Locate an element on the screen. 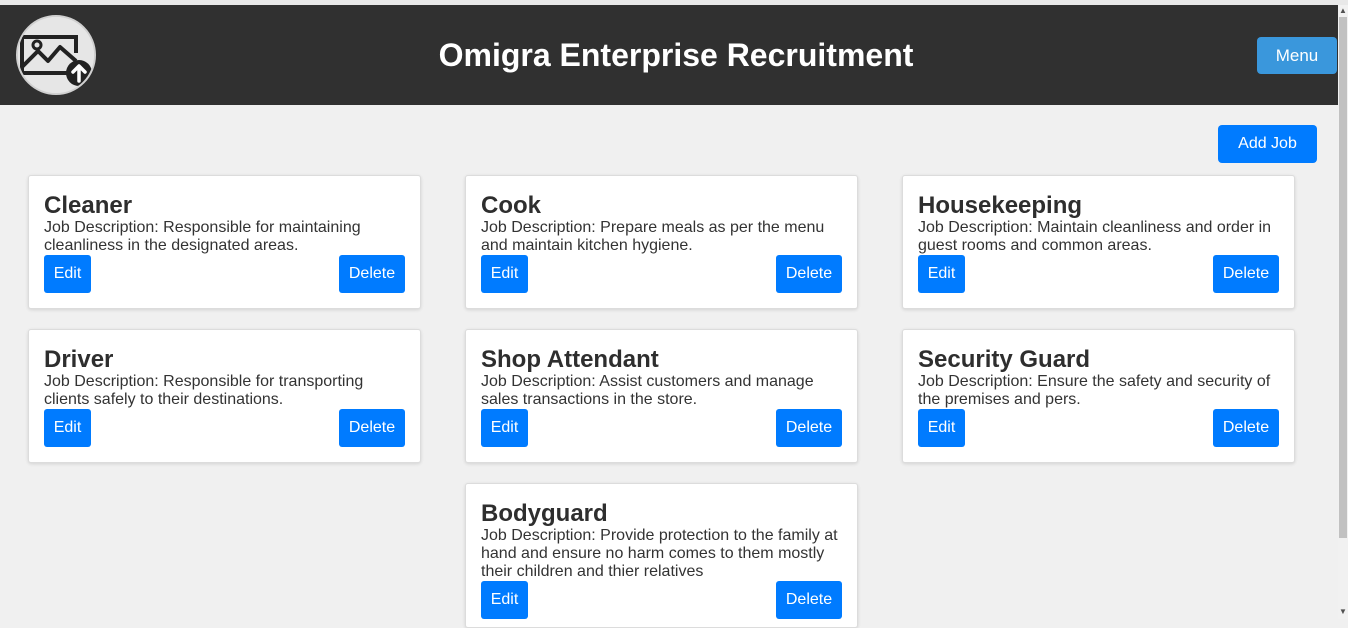  job-title: Cook is located at coordinates (511, 205).